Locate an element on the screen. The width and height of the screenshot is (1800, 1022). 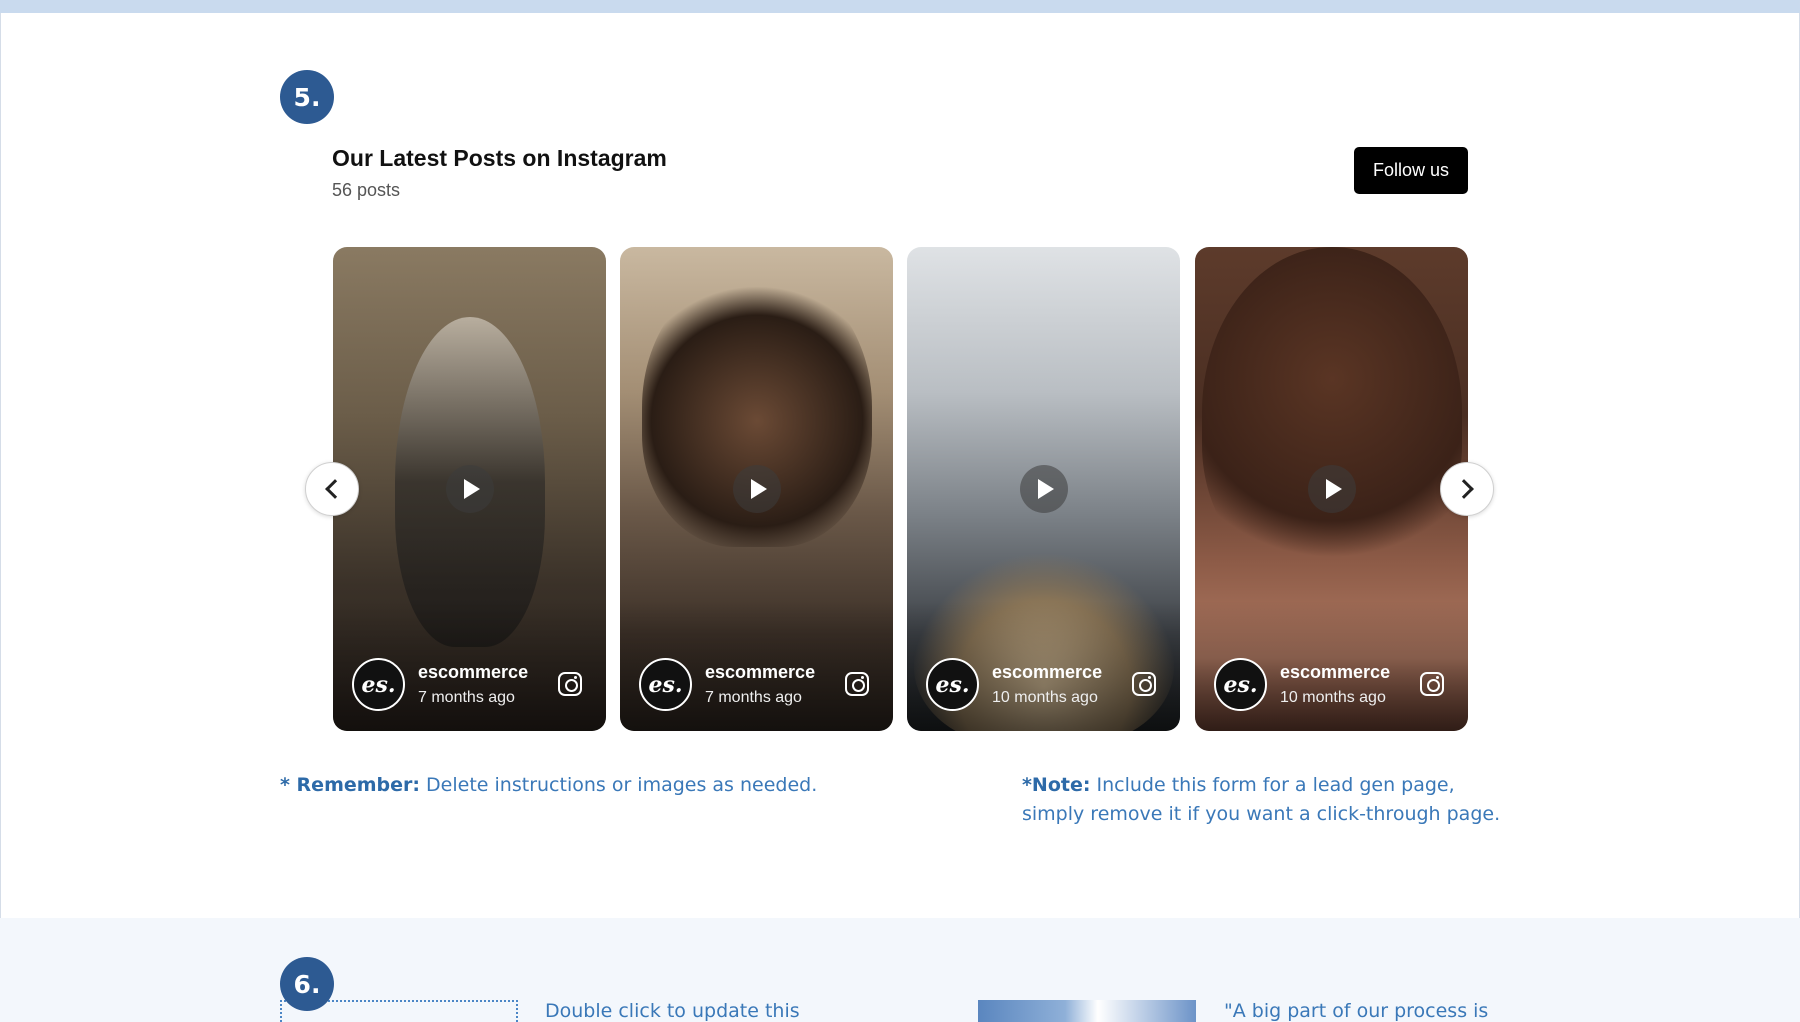
step-badge: 6. is located at coordinates (307, 984).